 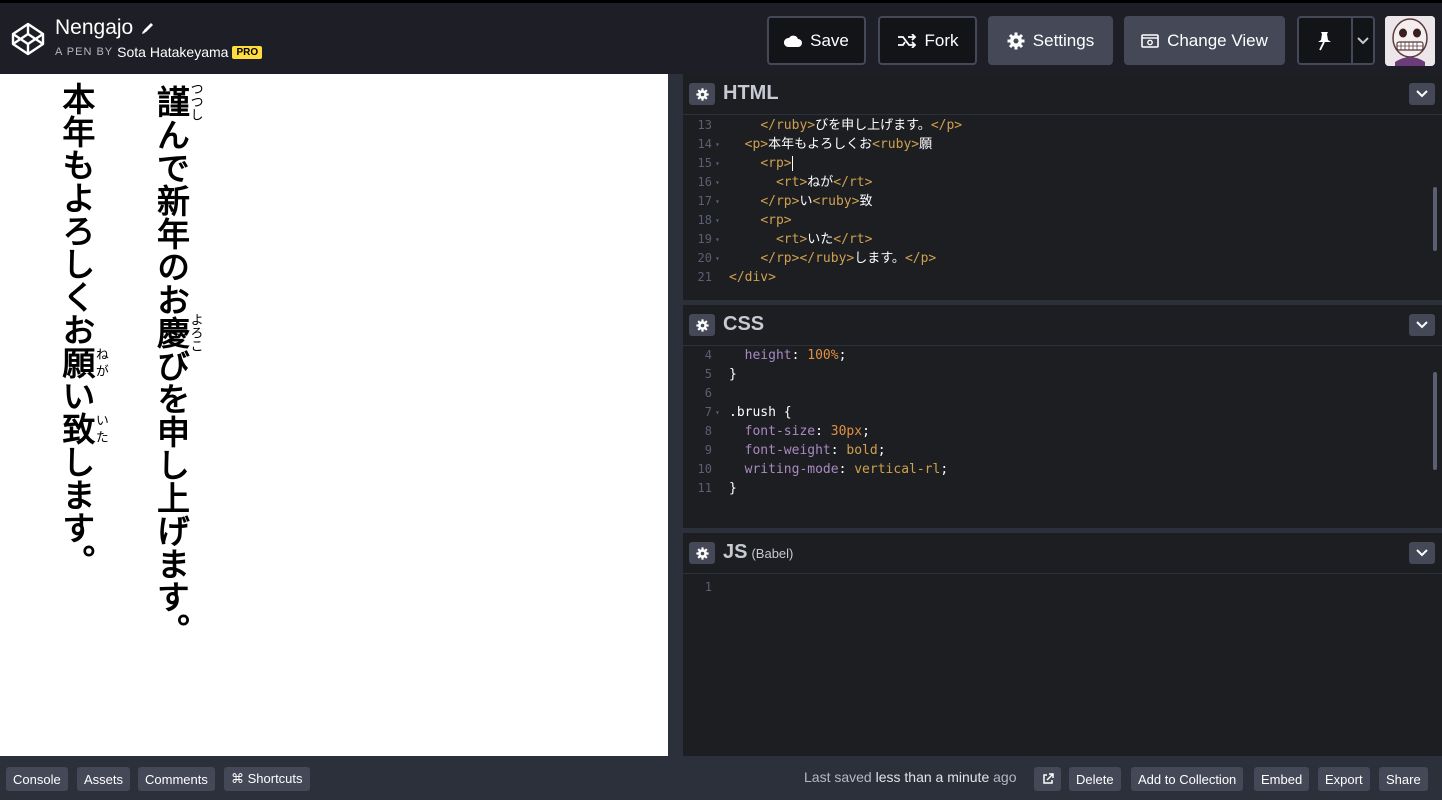 What do you see at coordinates (148, 28) in the screenshot?
I see `pencil-icon` at bounding box center [148, 28].